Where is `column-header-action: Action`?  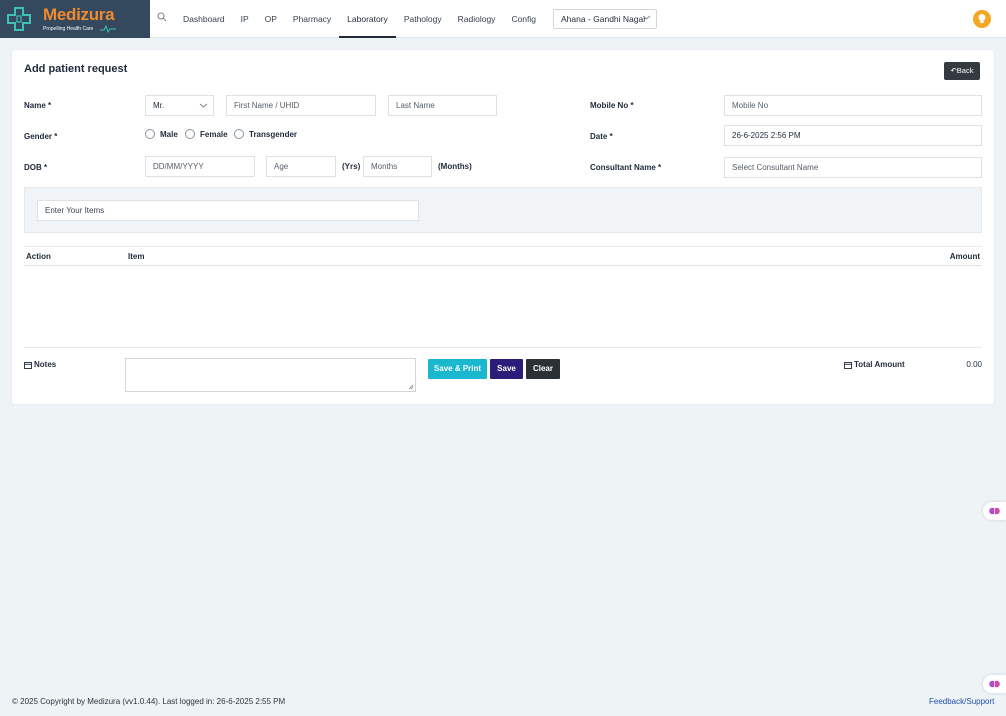
column-header-action: Action is located at coordinates (38, 256).